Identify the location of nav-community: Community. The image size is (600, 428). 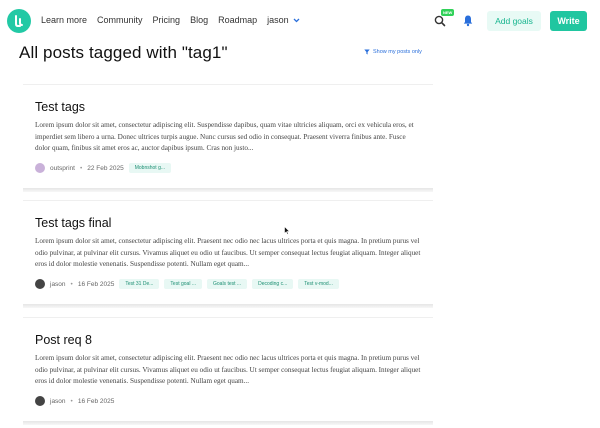
(120, 20).